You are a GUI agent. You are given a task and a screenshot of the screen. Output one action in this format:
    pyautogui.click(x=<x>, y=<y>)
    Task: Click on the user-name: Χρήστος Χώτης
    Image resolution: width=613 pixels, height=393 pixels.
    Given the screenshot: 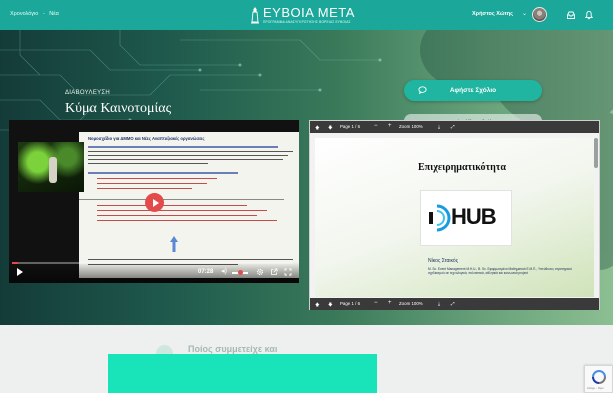 What is the action you would take?
    pyautogui.click(x=492, y=14)
    